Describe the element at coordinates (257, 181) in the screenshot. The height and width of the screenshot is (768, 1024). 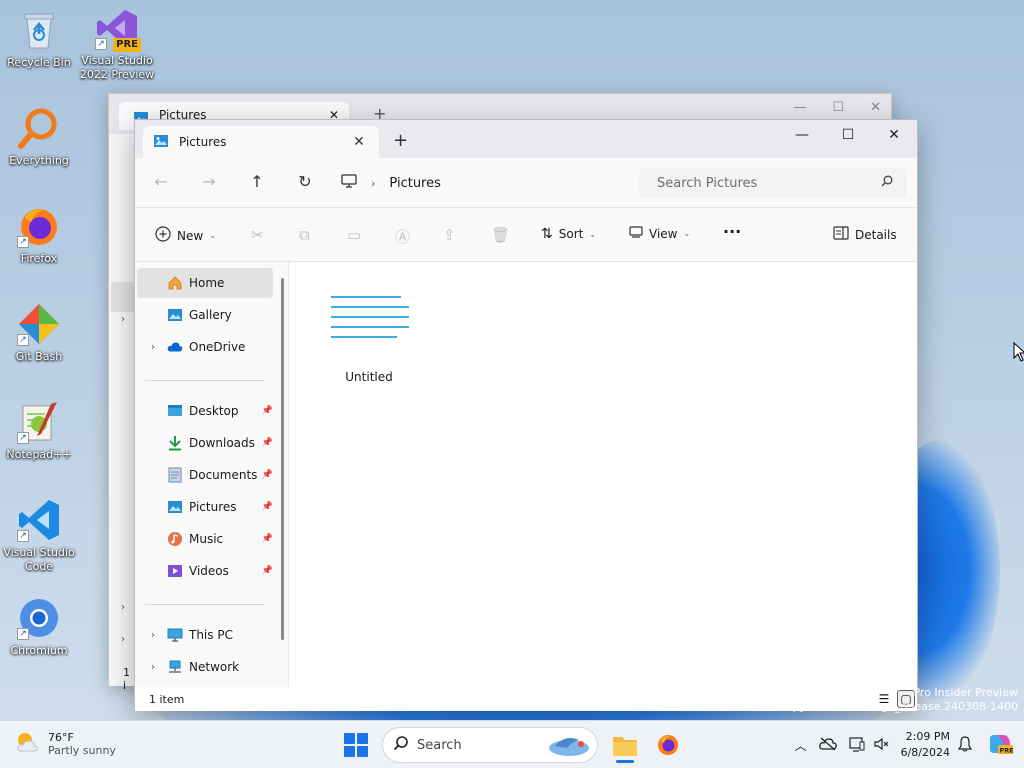
I see `up-arrow-icon: ↑` at that location.